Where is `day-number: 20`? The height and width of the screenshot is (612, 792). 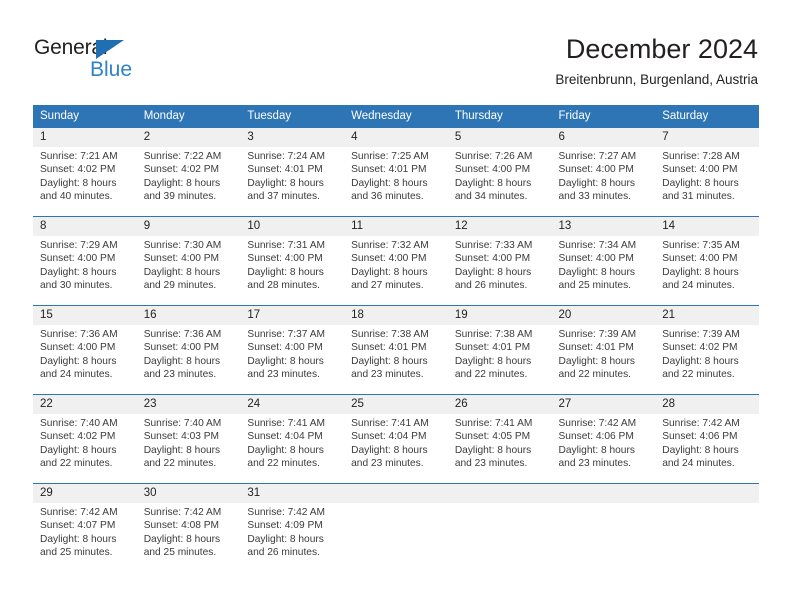
day-number: 20 is located at coordinates (603, 315).